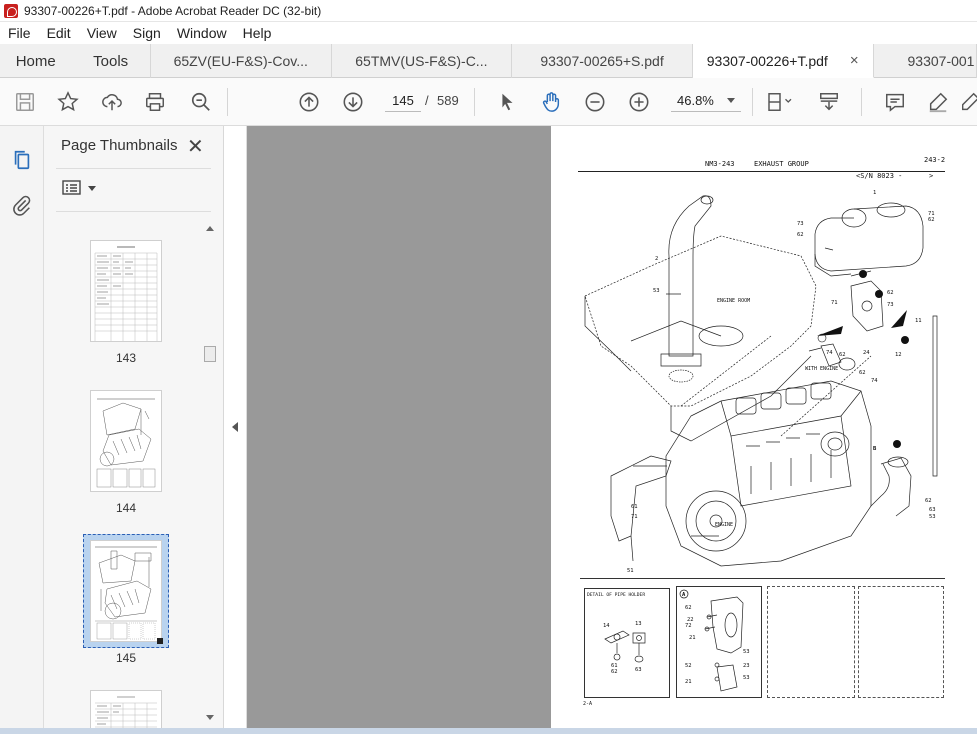 This screenshot has height=734, width=977. I want to click on tab-doc-active: 93307-00226+T.pdf ×, so click(783, 61).